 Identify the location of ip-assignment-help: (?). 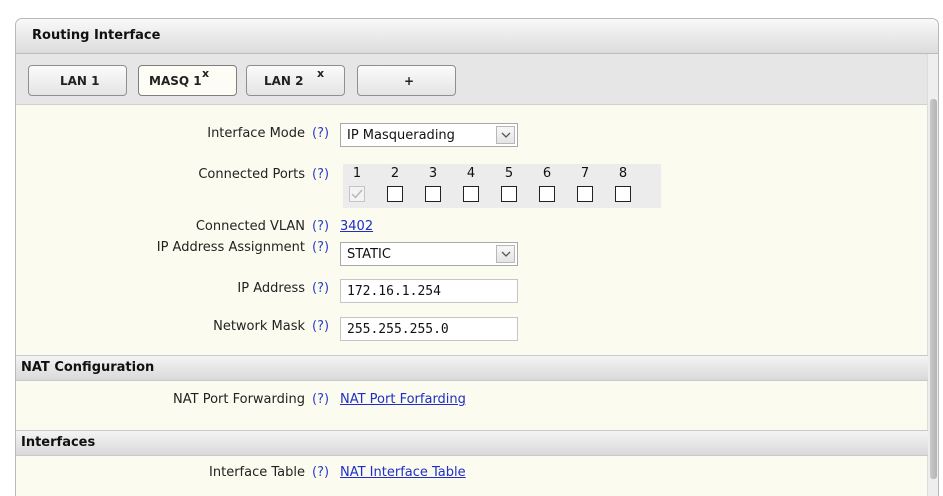
(320, 247).